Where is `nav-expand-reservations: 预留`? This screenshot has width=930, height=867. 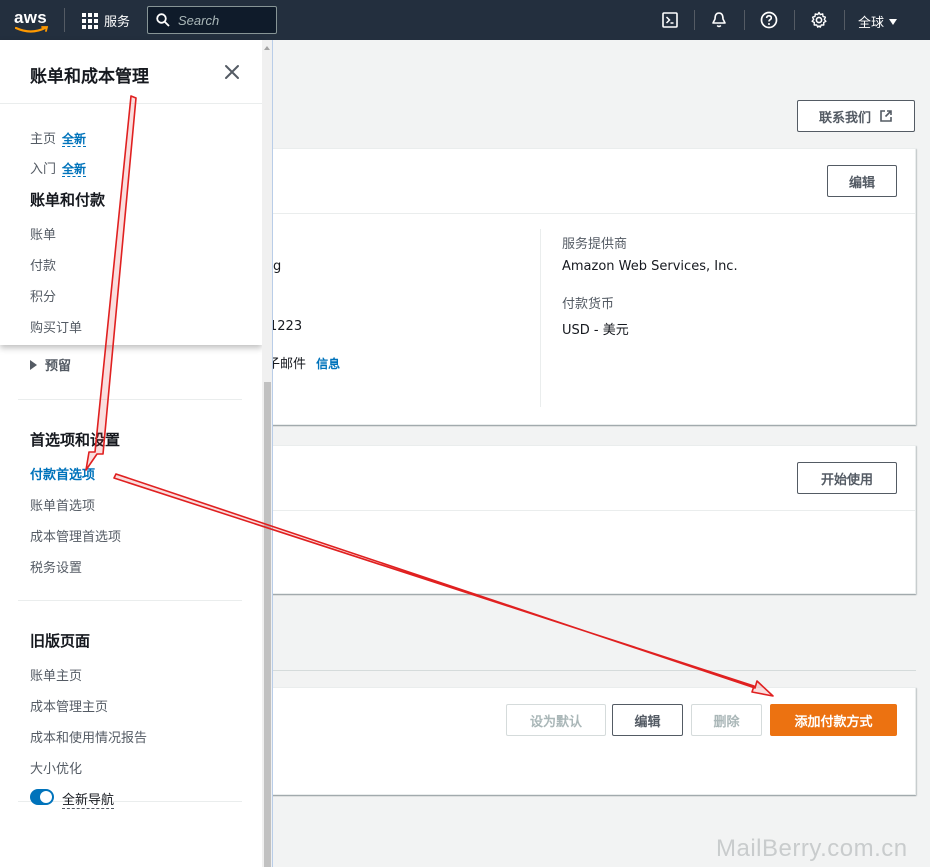 nav-expand-reservations: 预留 is located at coordinates (50, 364).